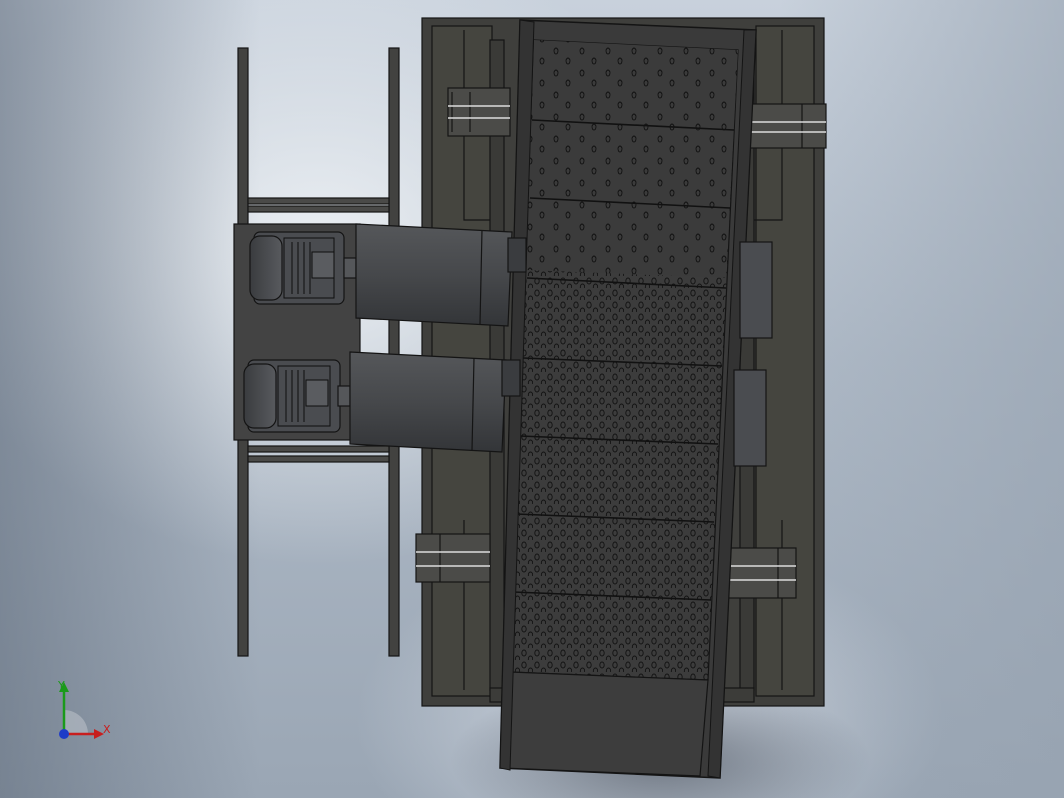 This screenshot has width=1064, height=798. Describe the element at coordinates (61, 685) in the screenshot. I see `y-axis-label: Y` at that location.